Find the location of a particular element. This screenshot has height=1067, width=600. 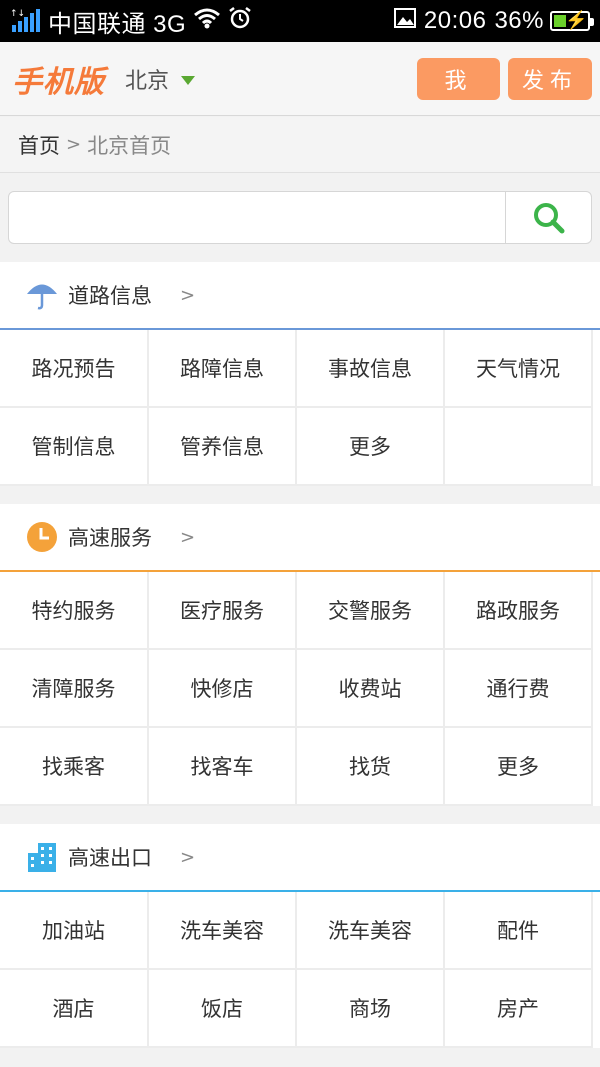

app-header: 手机版 北京 我 发布 is located at coordinates (300, 79).